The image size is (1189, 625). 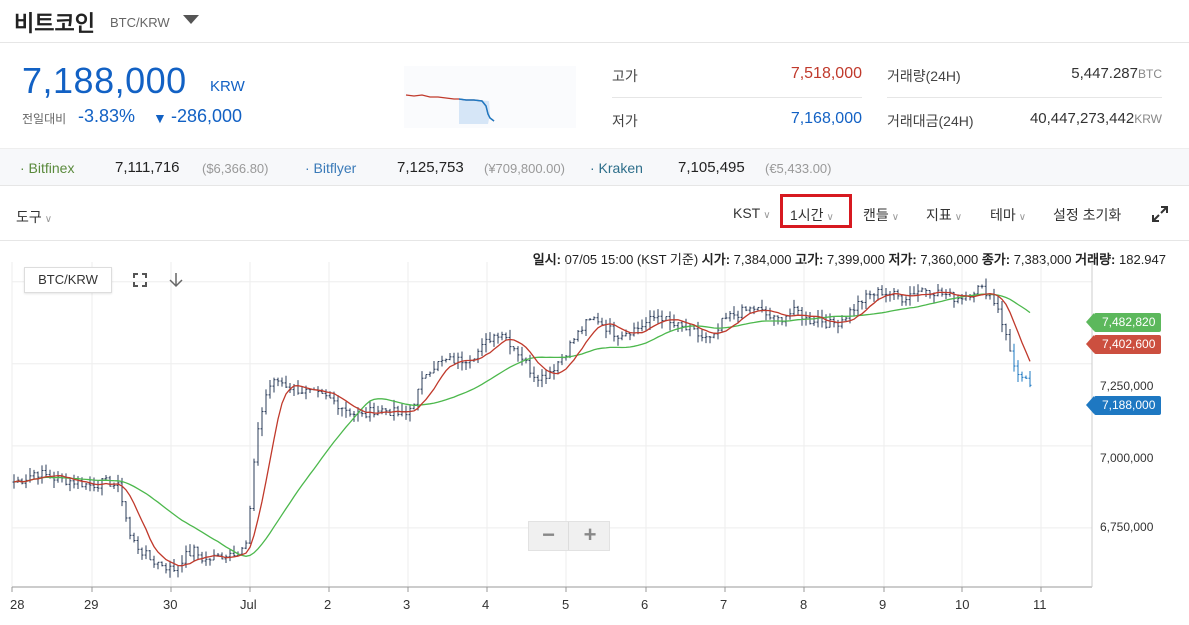 I want to click on high-label: 고가, so click(x=625, y=76).